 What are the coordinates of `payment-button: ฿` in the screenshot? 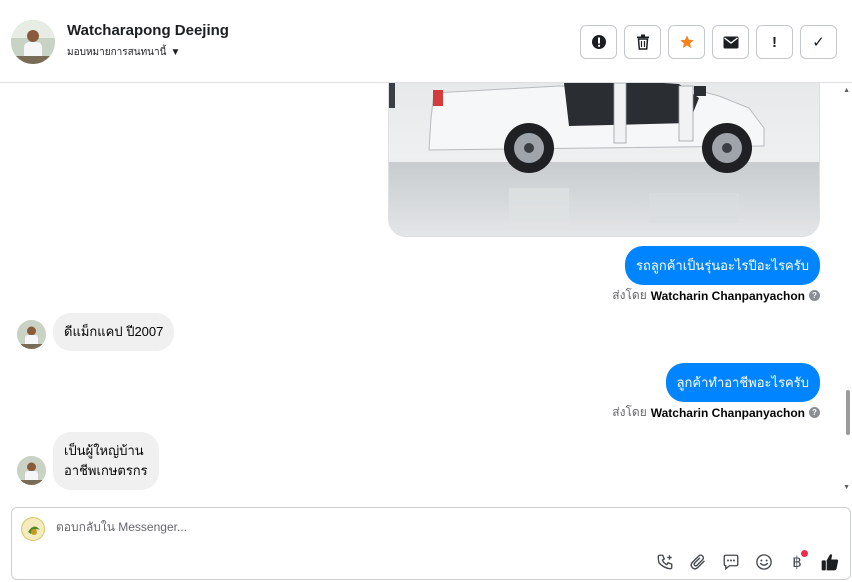 It's located at (797, 561).